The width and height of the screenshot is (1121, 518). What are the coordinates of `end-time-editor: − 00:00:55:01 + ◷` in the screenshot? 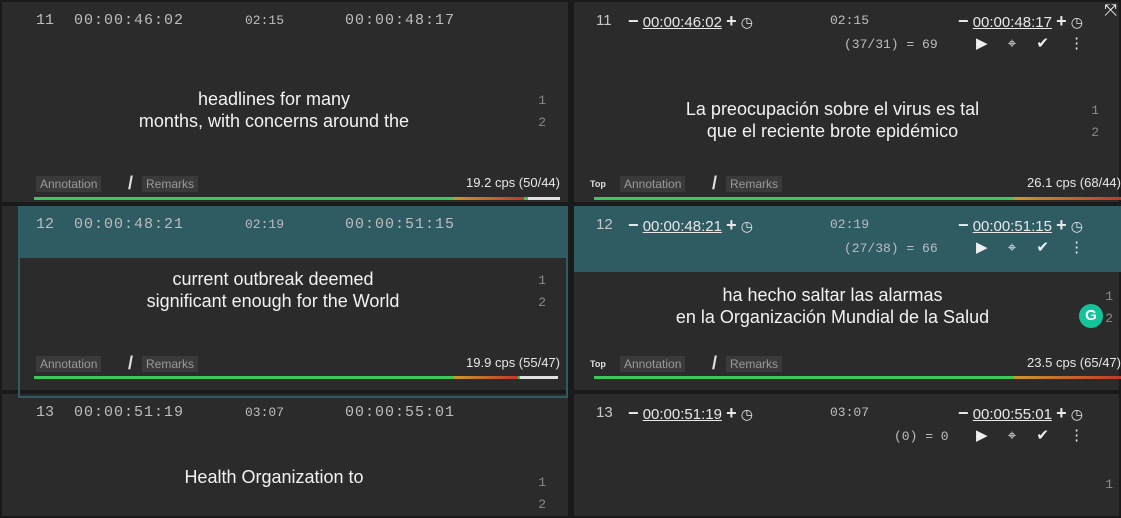 It's located at (1020, 413).